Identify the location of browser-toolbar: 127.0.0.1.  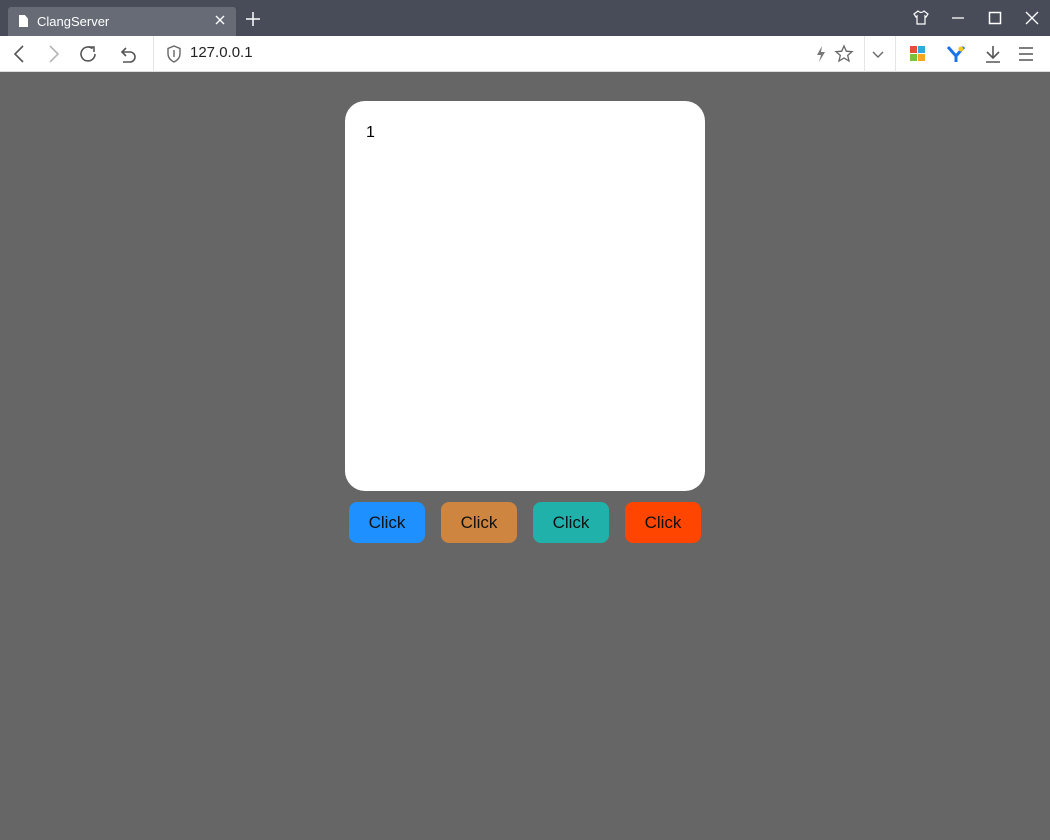
(525, 54).